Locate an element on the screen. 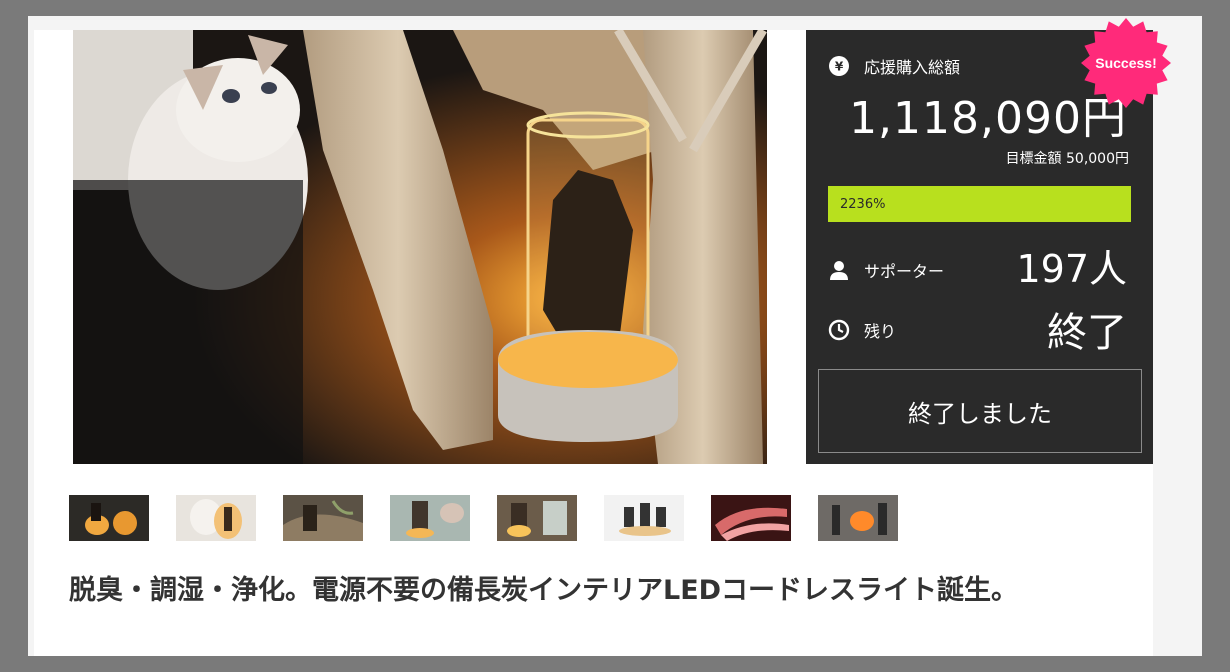 This screenshot has width=1230, height=672. clock-icon is located at coordinates (839, 330).